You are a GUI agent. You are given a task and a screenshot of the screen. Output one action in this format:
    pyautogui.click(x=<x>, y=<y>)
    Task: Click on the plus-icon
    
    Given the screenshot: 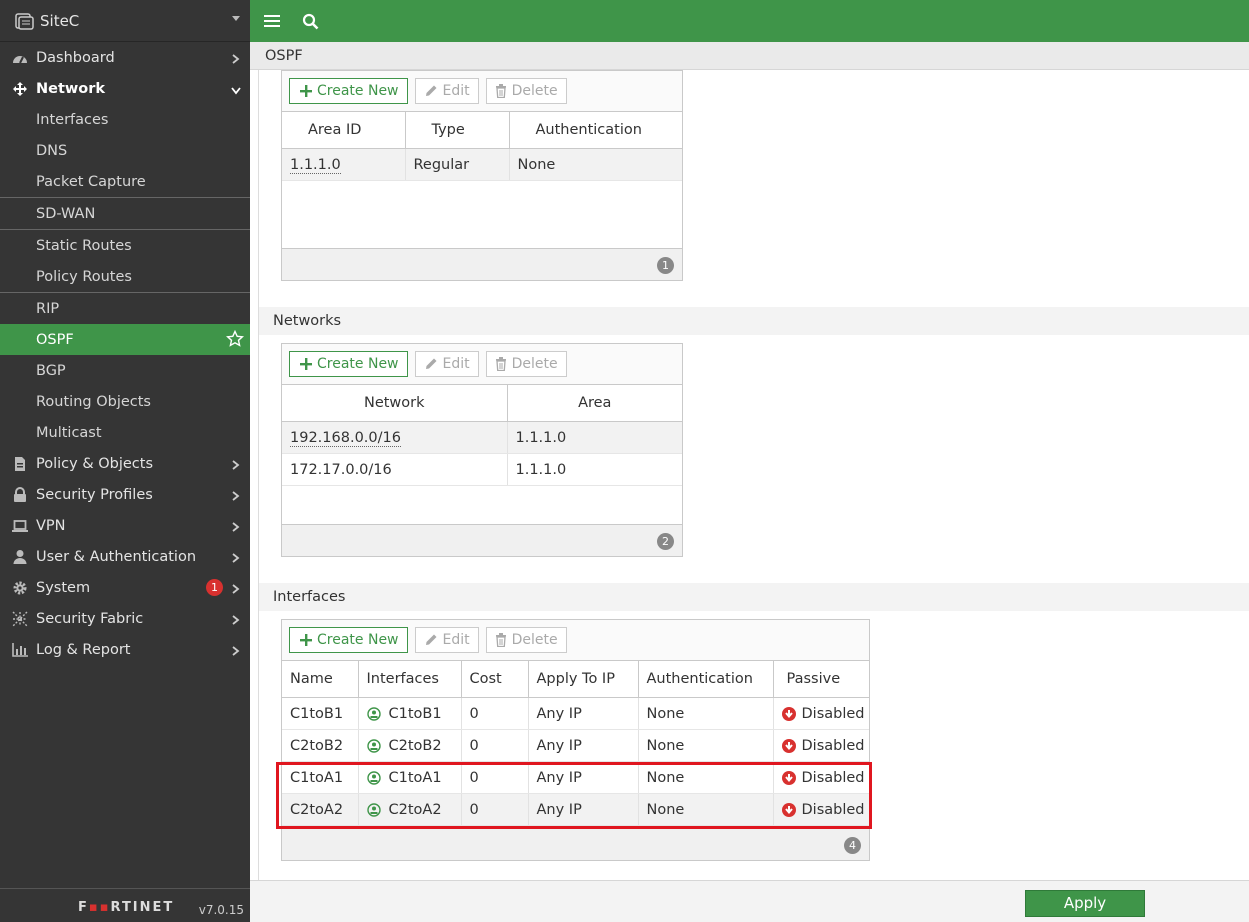 What is the action you would take?
    pyautogui.click(x=306, y=640)
    